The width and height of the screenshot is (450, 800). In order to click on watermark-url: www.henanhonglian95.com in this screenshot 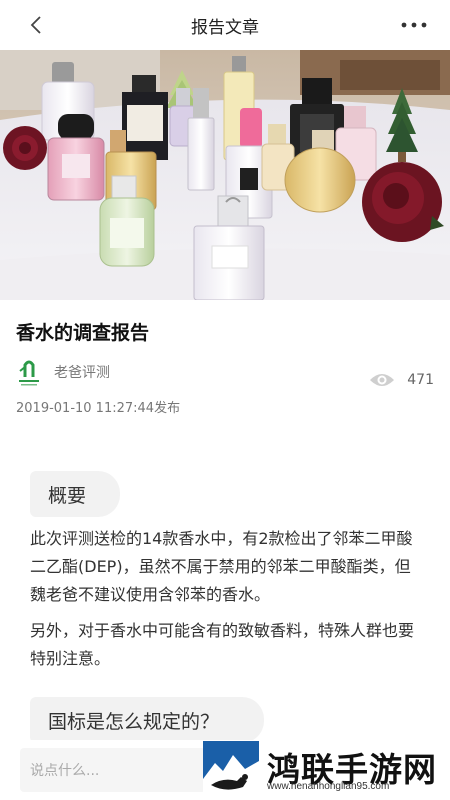, I will do `click(328, 786)`.